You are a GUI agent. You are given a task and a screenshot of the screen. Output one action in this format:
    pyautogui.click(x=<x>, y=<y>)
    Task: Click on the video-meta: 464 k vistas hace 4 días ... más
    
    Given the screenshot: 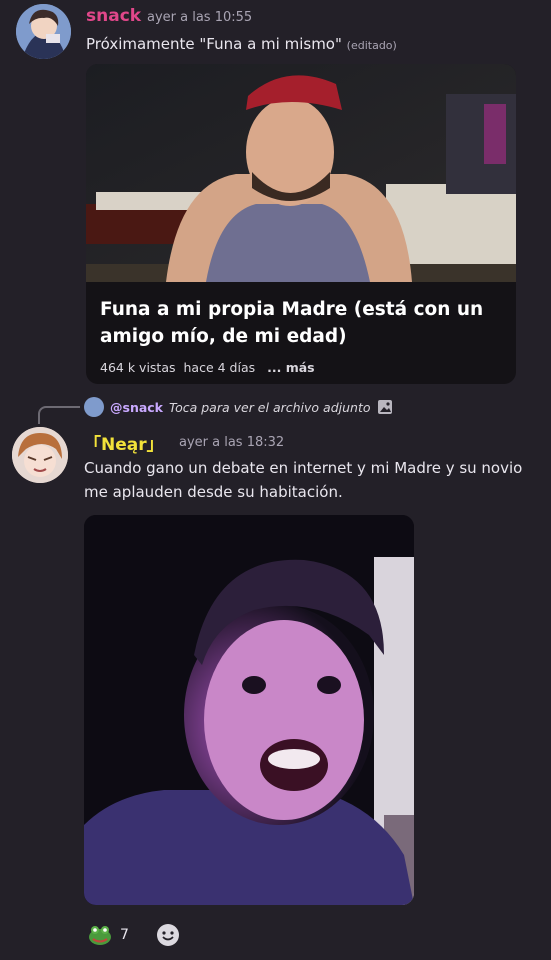 What is the action you would take?
    pyautogui.click(x=207, y=367)
    